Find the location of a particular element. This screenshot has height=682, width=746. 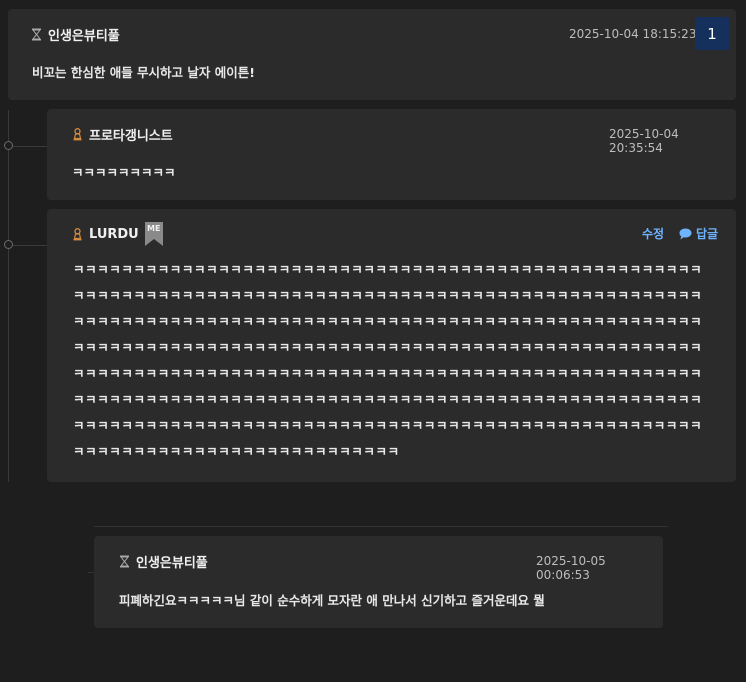

comment-author: LURDU ME is located at coordinates (117, 234).